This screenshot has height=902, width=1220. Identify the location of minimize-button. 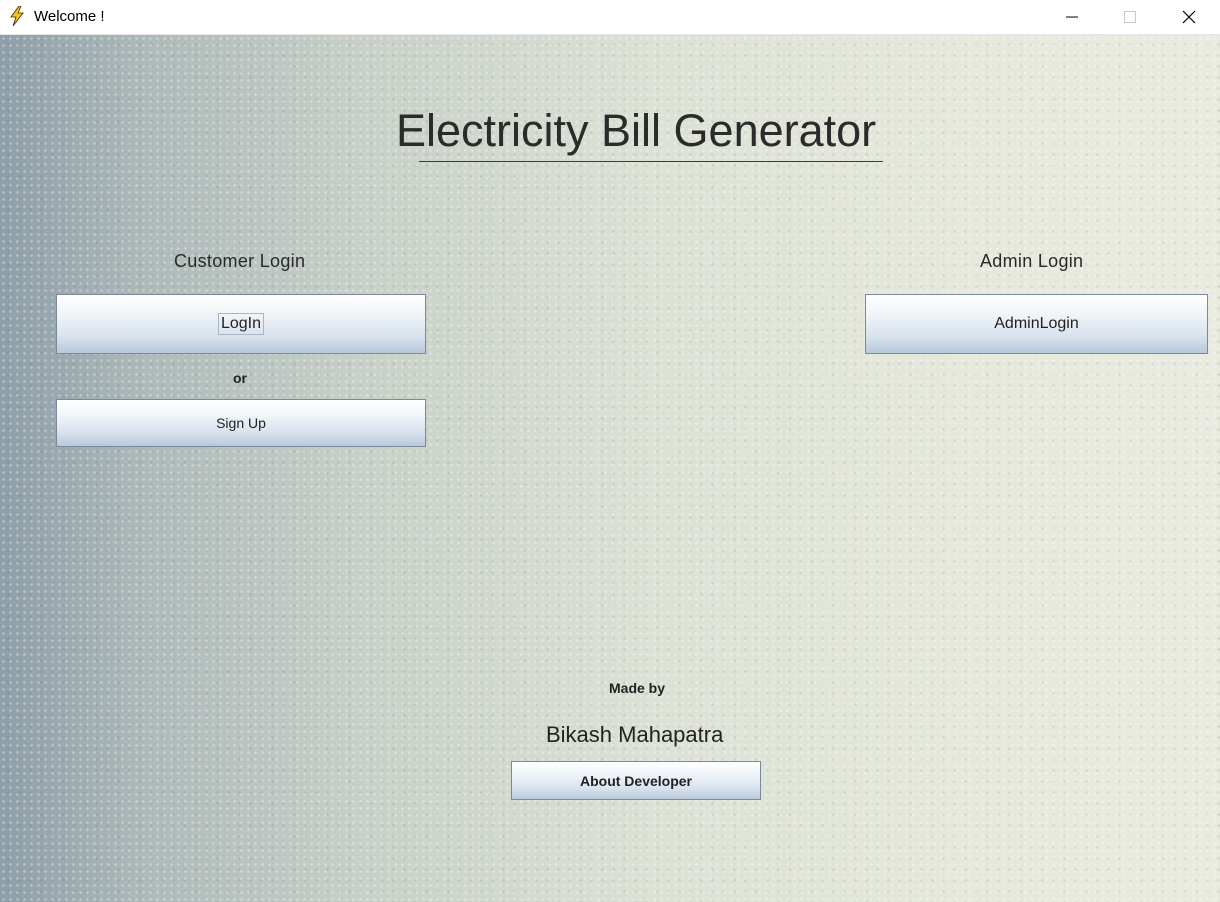
(1072, 17).